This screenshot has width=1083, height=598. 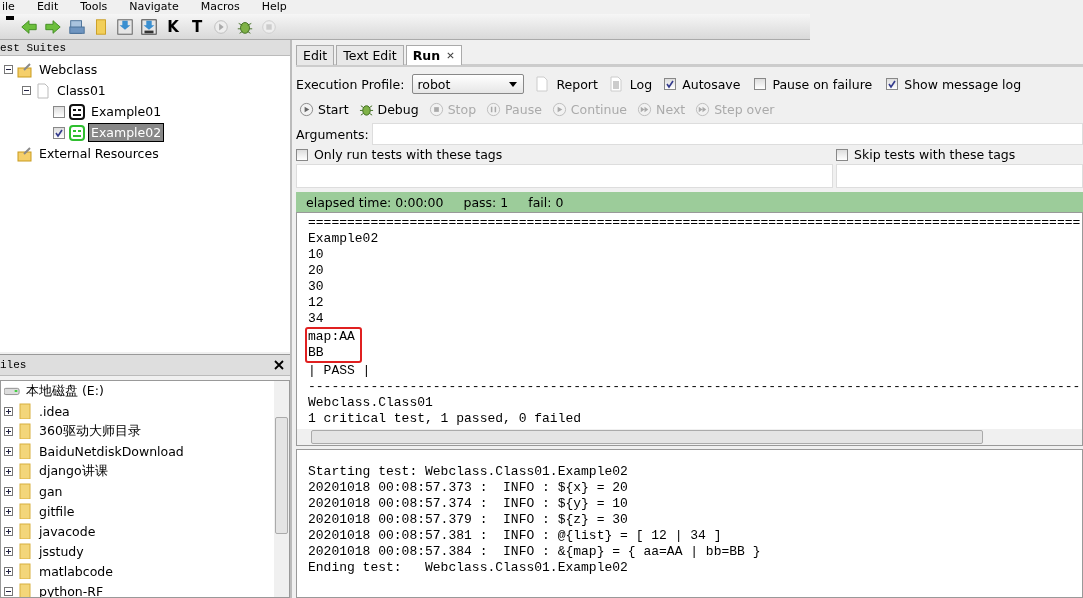 I want to click on output-line: Example02, so click(x=344, y=239).